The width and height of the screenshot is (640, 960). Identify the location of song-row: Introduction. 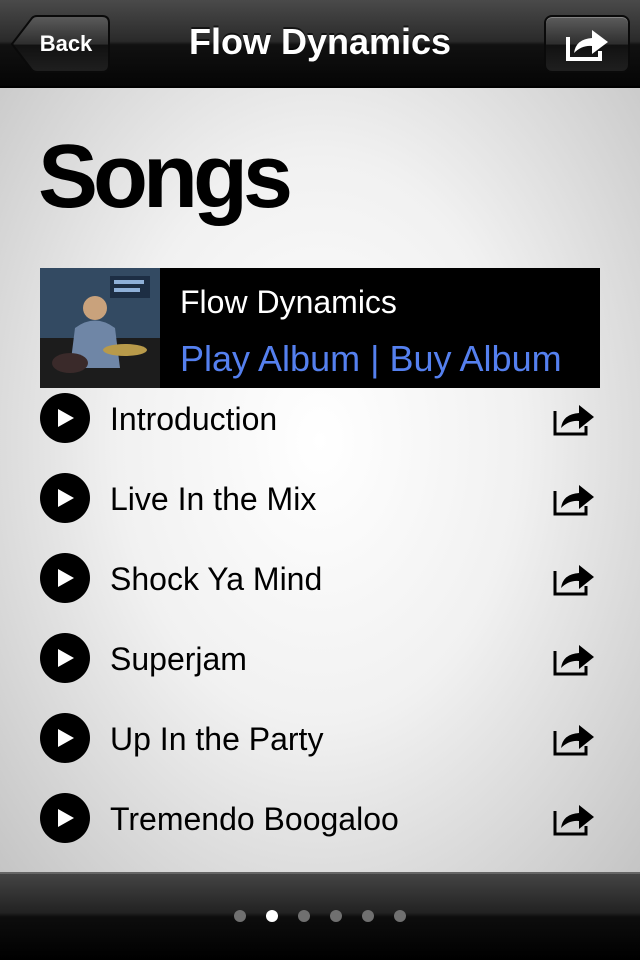
(320, 423).